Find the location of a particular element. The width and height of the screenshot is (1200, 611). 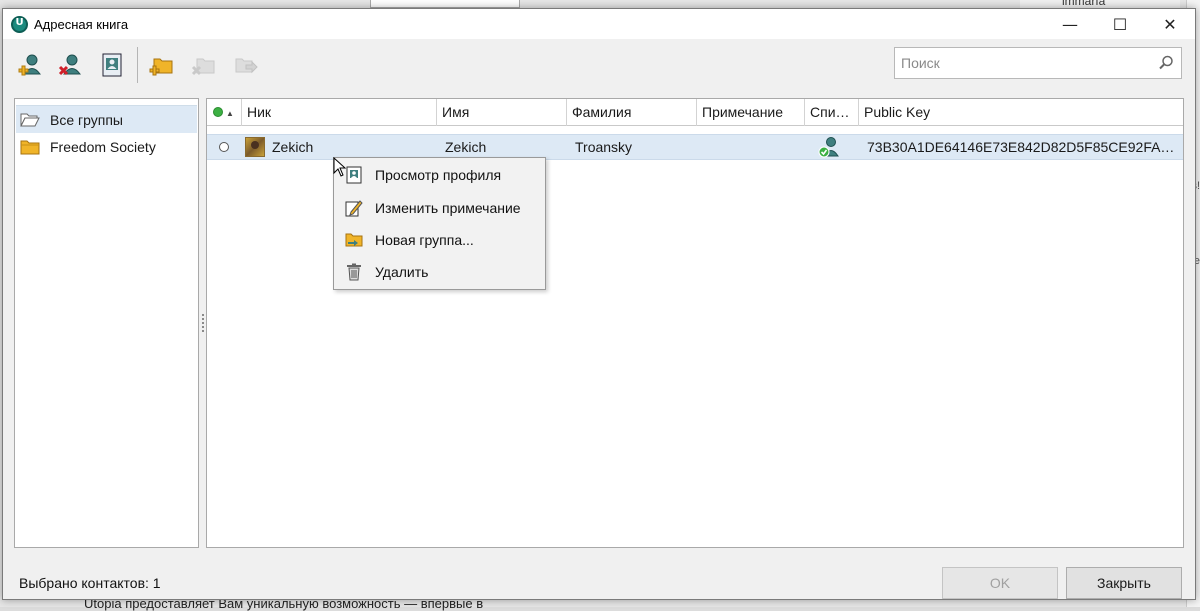

search-box is located at coordinates (1038, 63).